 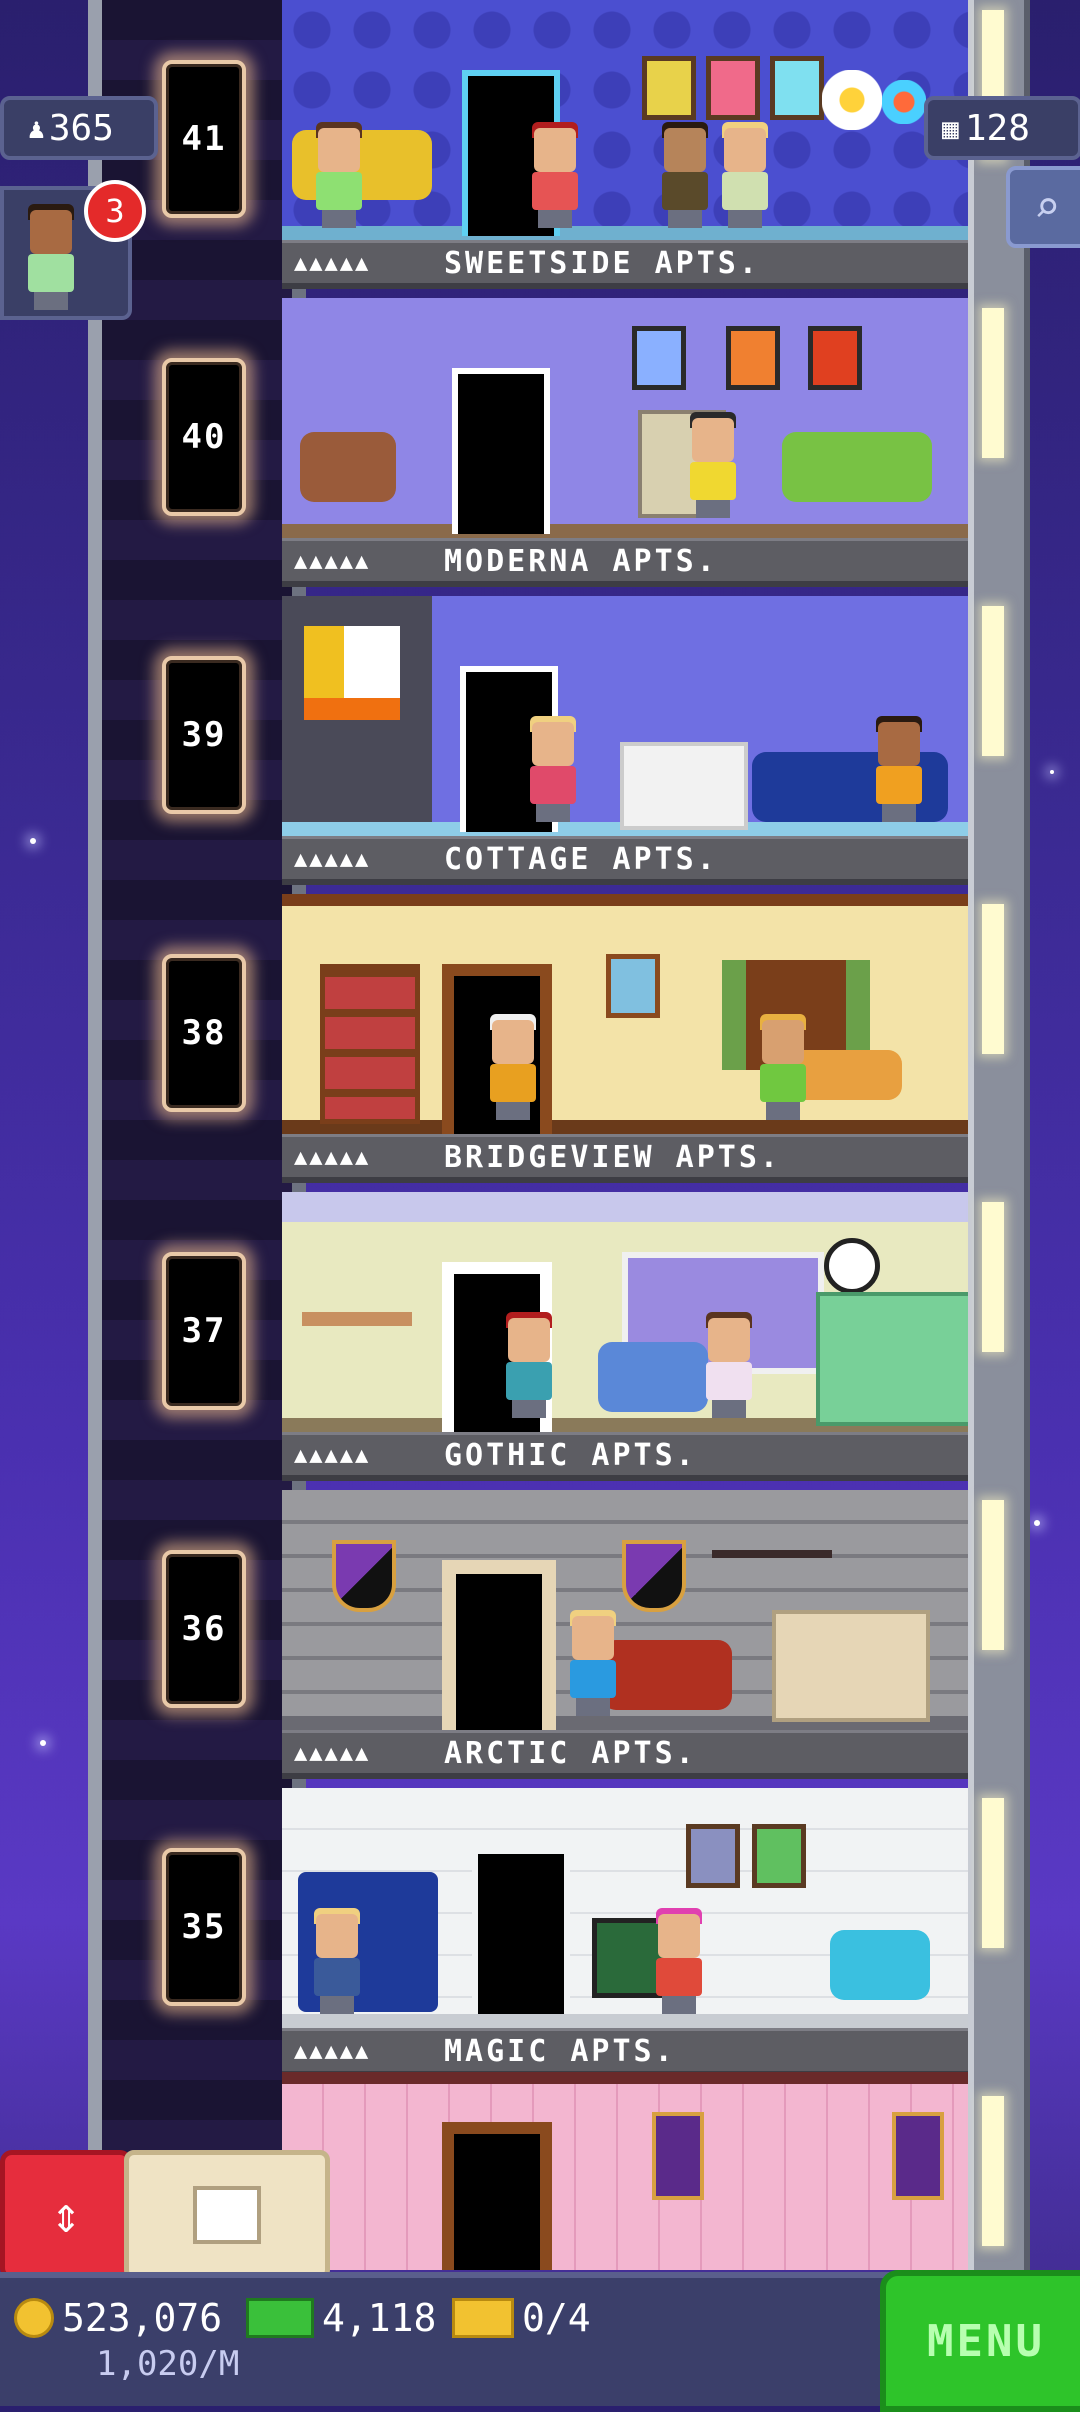 I want to click on floor-name: ARCTIC APTS., so click(x=570, y=1753).